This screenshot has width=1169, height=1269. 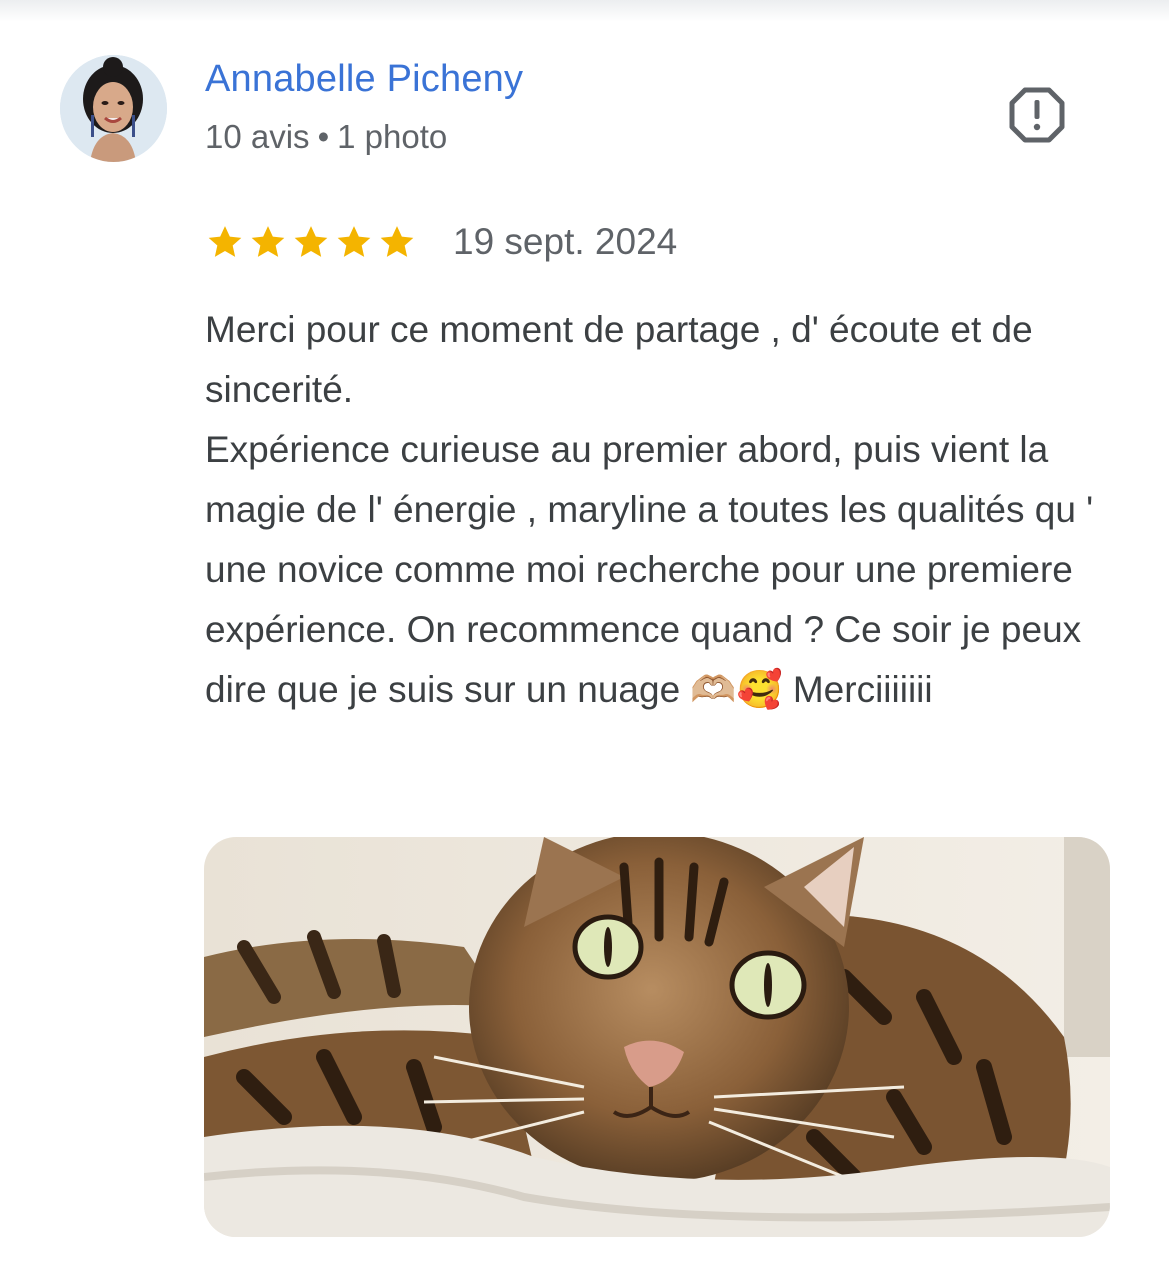 I want to click on author-name: Annabelle Picheny, so click(x=364, y=79).